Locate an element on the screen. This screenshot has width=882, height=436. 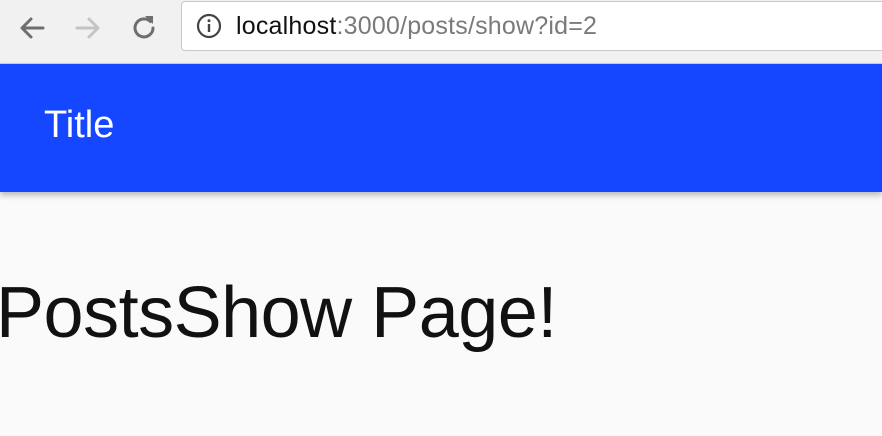
back-arrow-icon is located at coordinates (32, 28).